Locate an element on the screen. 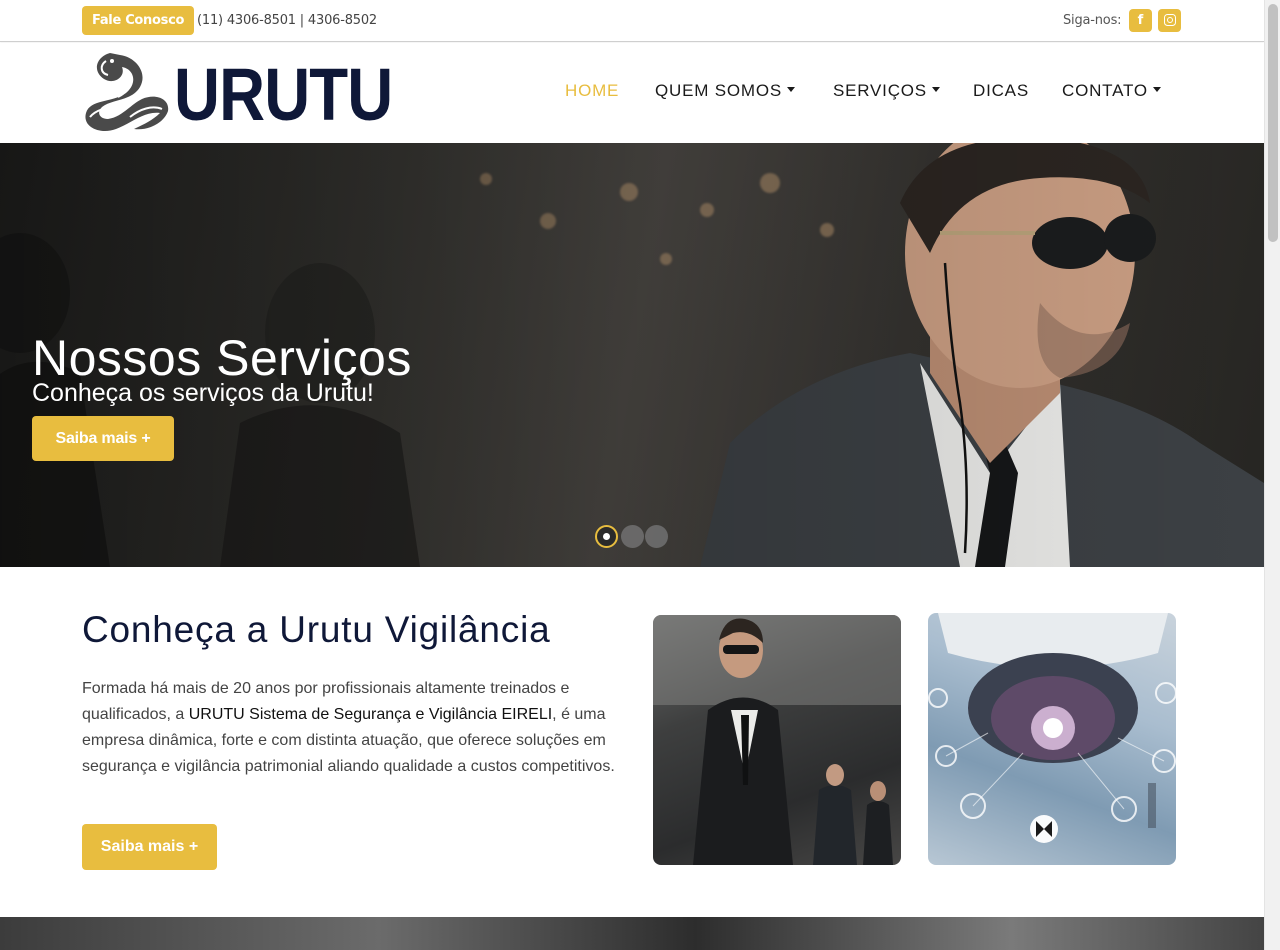 The image size is (1280, 950). phone-numbers: (11) 4306-8501 | 4306-8502 is located at coordinates (287, 20).